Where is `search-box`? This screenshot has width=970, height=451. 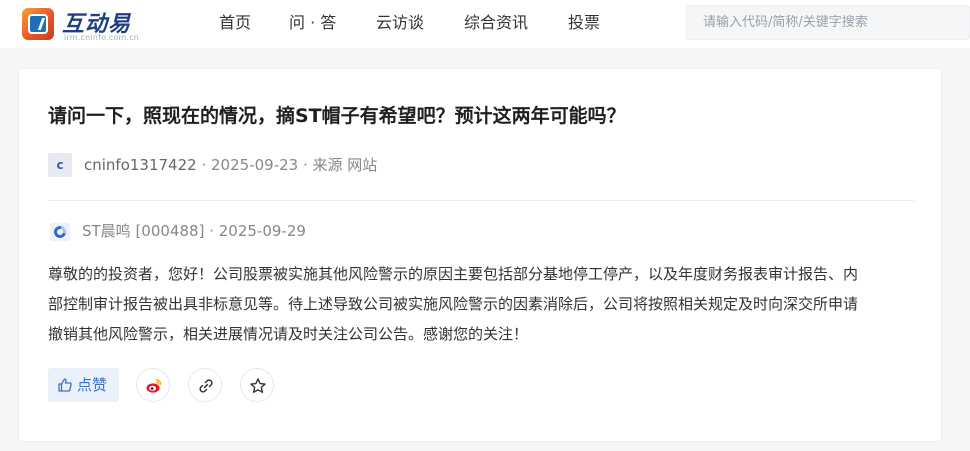
search-box is located at coordinates (828, 22).